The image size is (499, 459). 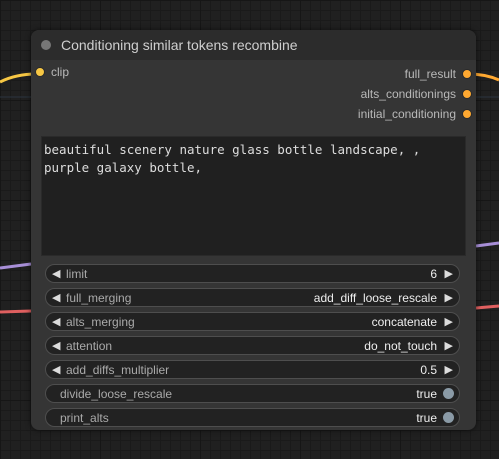 I want to click on widget-alts-merging: ◀ alts_merging concatenate ▶, so click(x=252, y=321).